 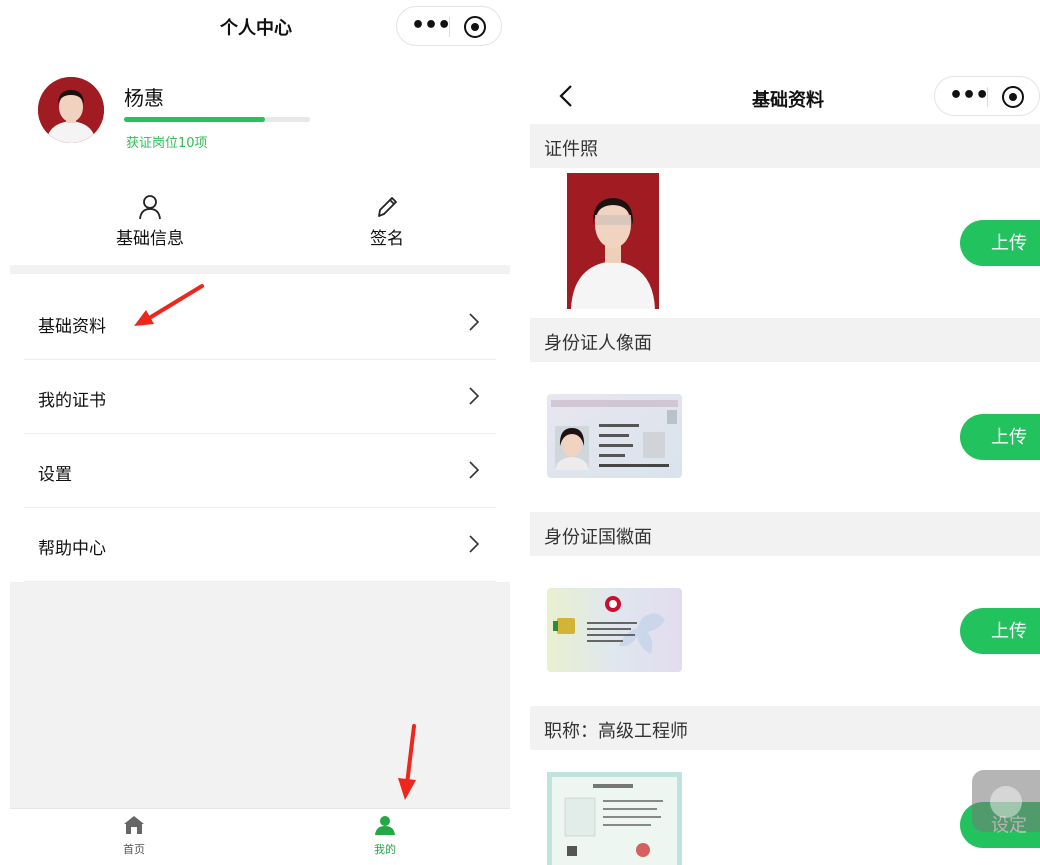 I want to click on menu-item-my-certificates: 我的证书, so click(x=260, y=397).